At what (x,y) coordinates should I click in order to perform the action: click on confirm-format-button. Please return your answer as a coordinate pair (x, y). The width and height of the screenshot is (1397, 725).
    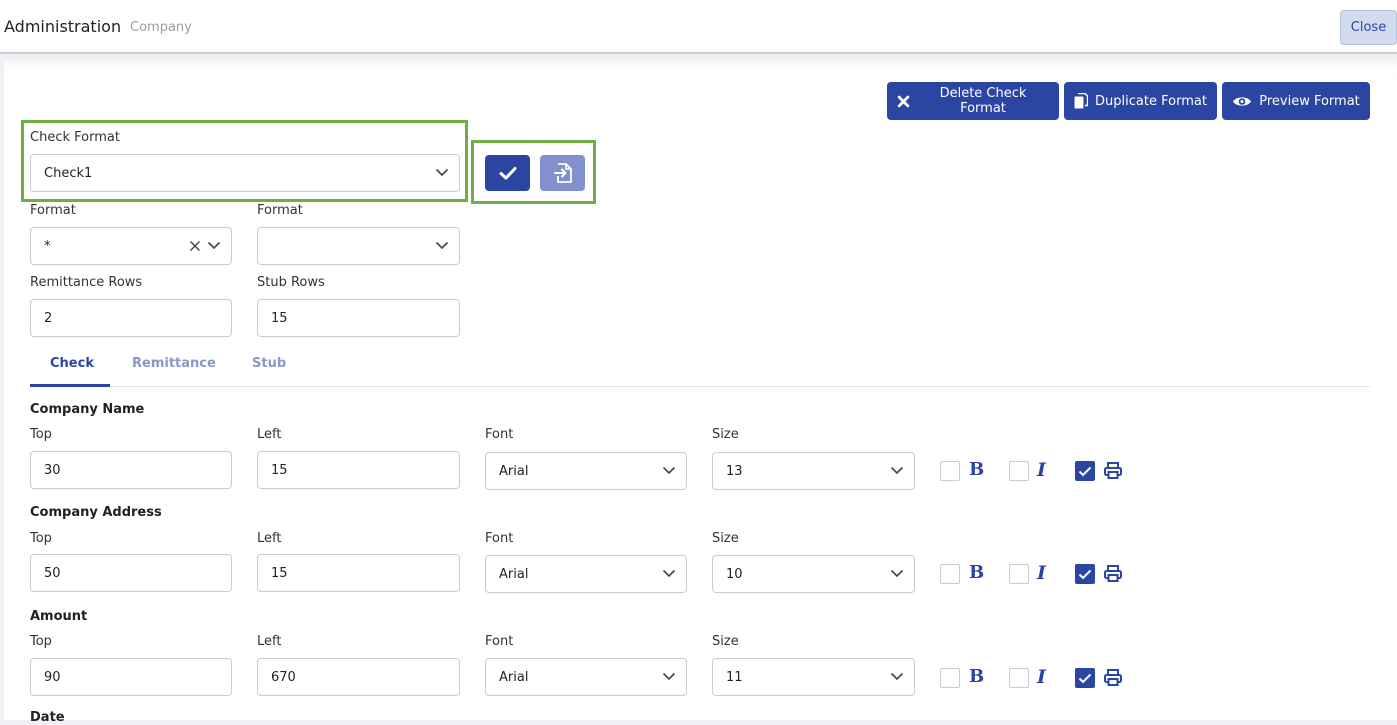
    Looking at the image, I should click on (507, 173).